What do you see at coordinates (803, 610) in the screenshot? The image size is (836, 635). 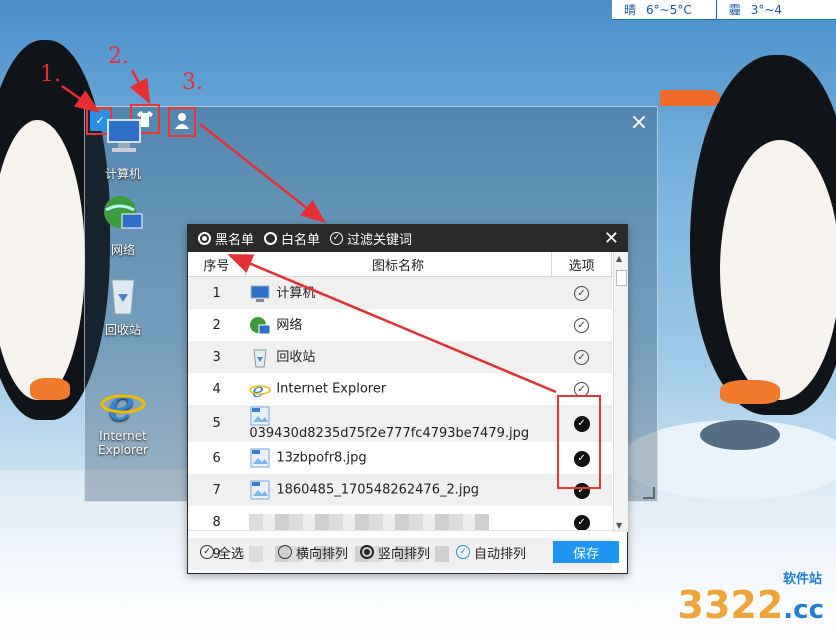 I see `watermark-suffix: .cc` at bounding box center [803, 610].